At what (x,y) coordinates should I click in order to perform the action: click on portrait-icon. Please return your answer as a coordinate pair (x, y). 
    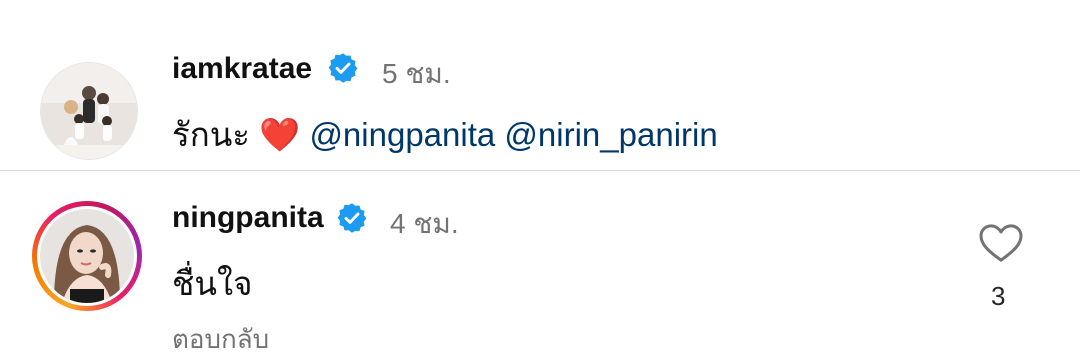
    Looking at the image, I should click on (87, 256).